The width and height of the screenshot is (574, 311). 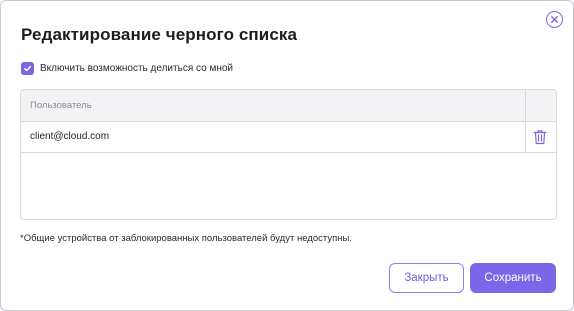 I want to click on table-row: client@cloud.com, so click(x=288, y=137).